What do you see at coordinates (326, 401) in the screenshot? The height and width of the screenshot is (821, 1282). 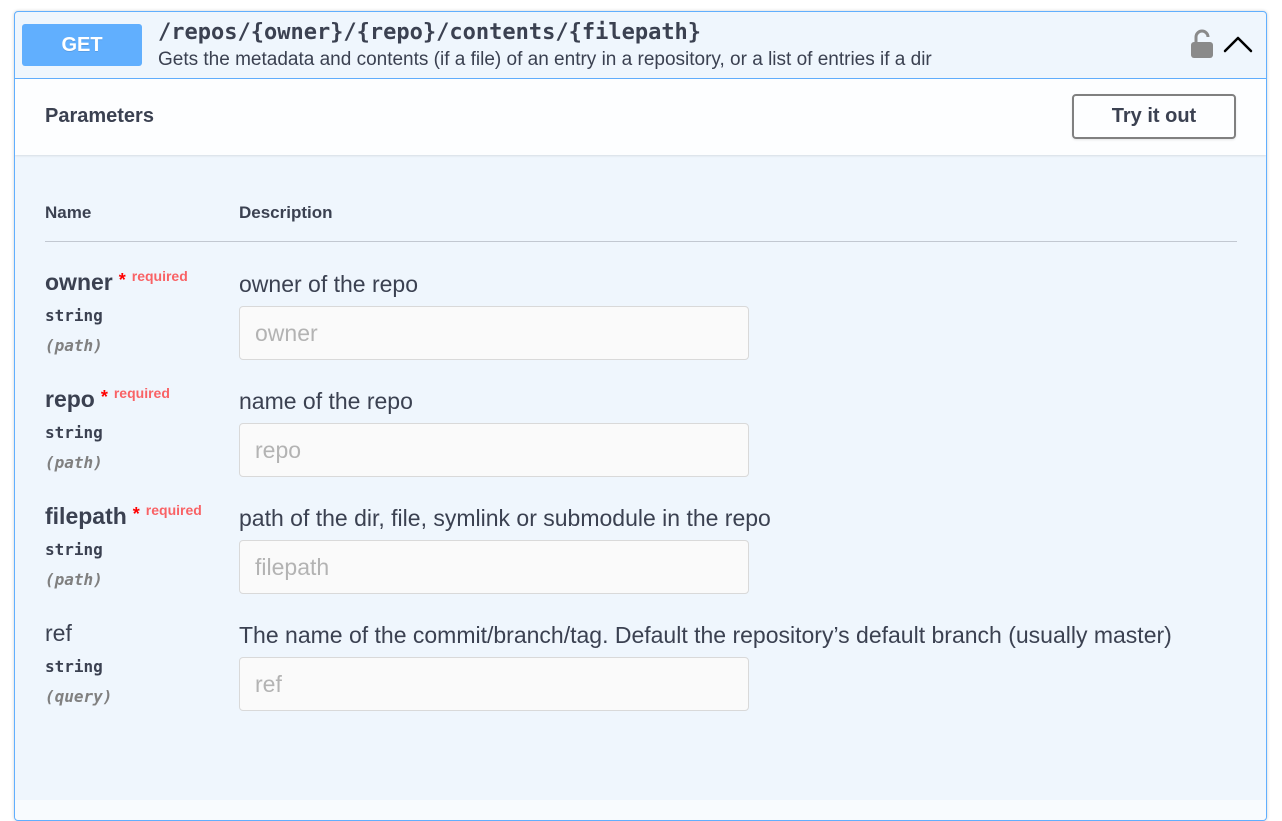 I see `parameter-description: name of the repo` at bounding box center [326, 401].